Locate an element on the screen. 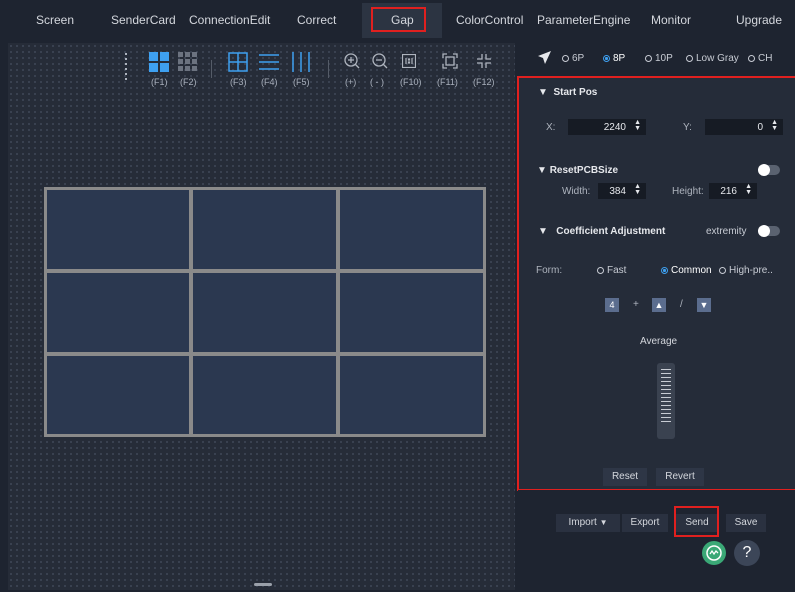 This screenshot has height=592, width=795. tab-upgrade: Upgrade is located at coordinates (759, 20).